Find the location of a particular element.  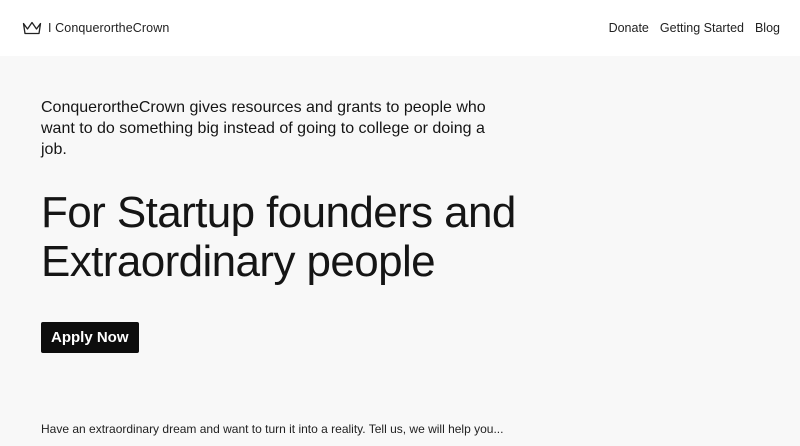

nav-blog-link: Blog is located at coordinates (767, 28).